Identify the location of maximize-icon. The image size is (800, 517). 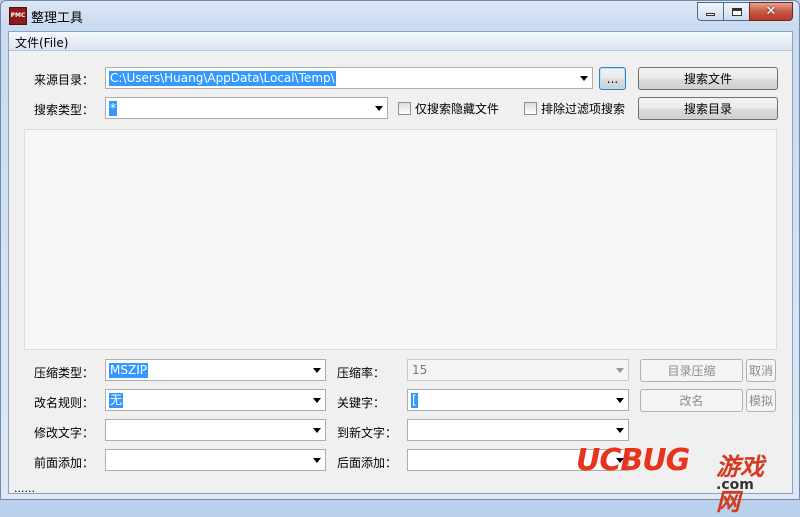
(736, 11).